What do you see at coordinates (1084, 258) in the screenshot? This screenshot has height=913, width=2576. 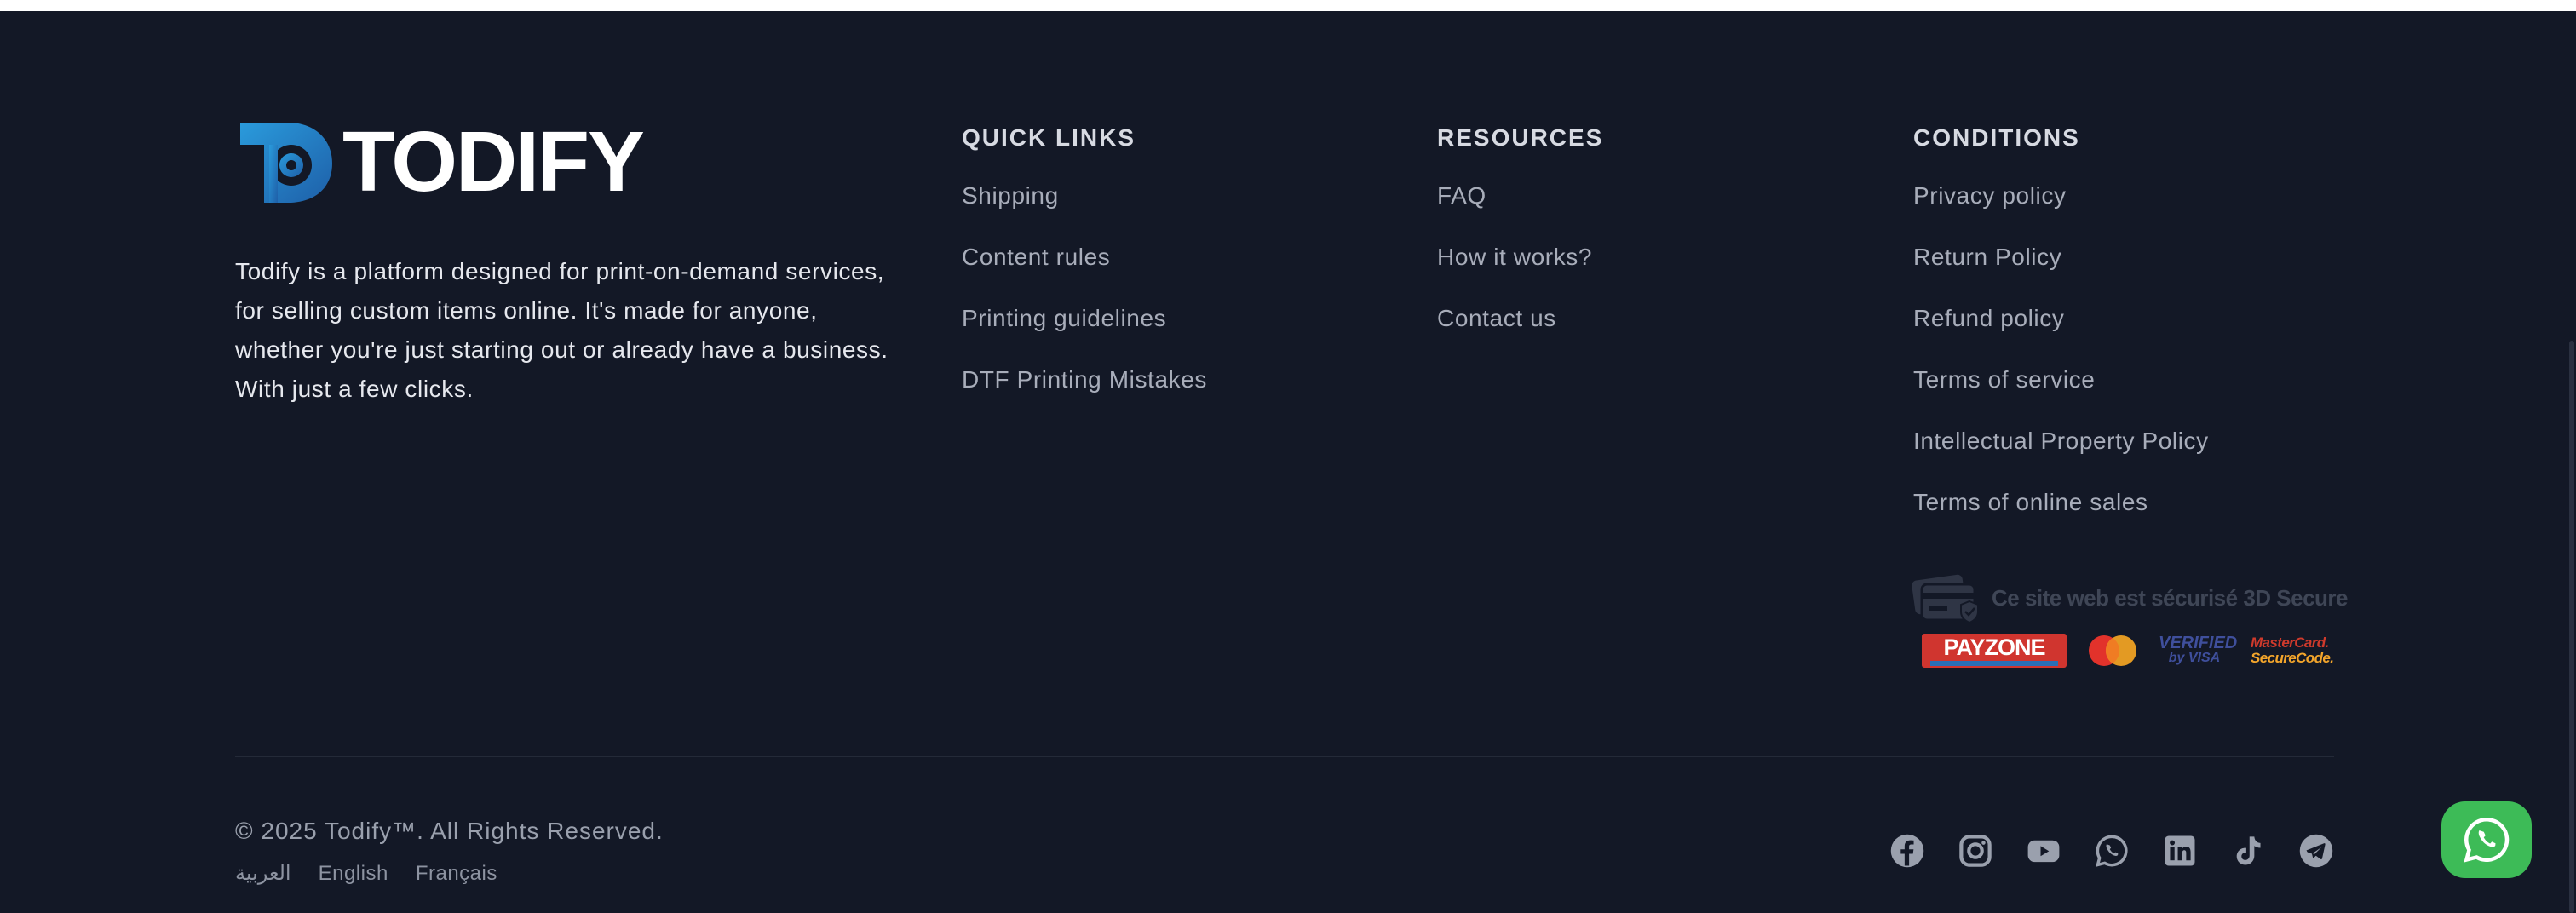 I see `link-content-rules: Content rules` at bounding box center [1084, 258].